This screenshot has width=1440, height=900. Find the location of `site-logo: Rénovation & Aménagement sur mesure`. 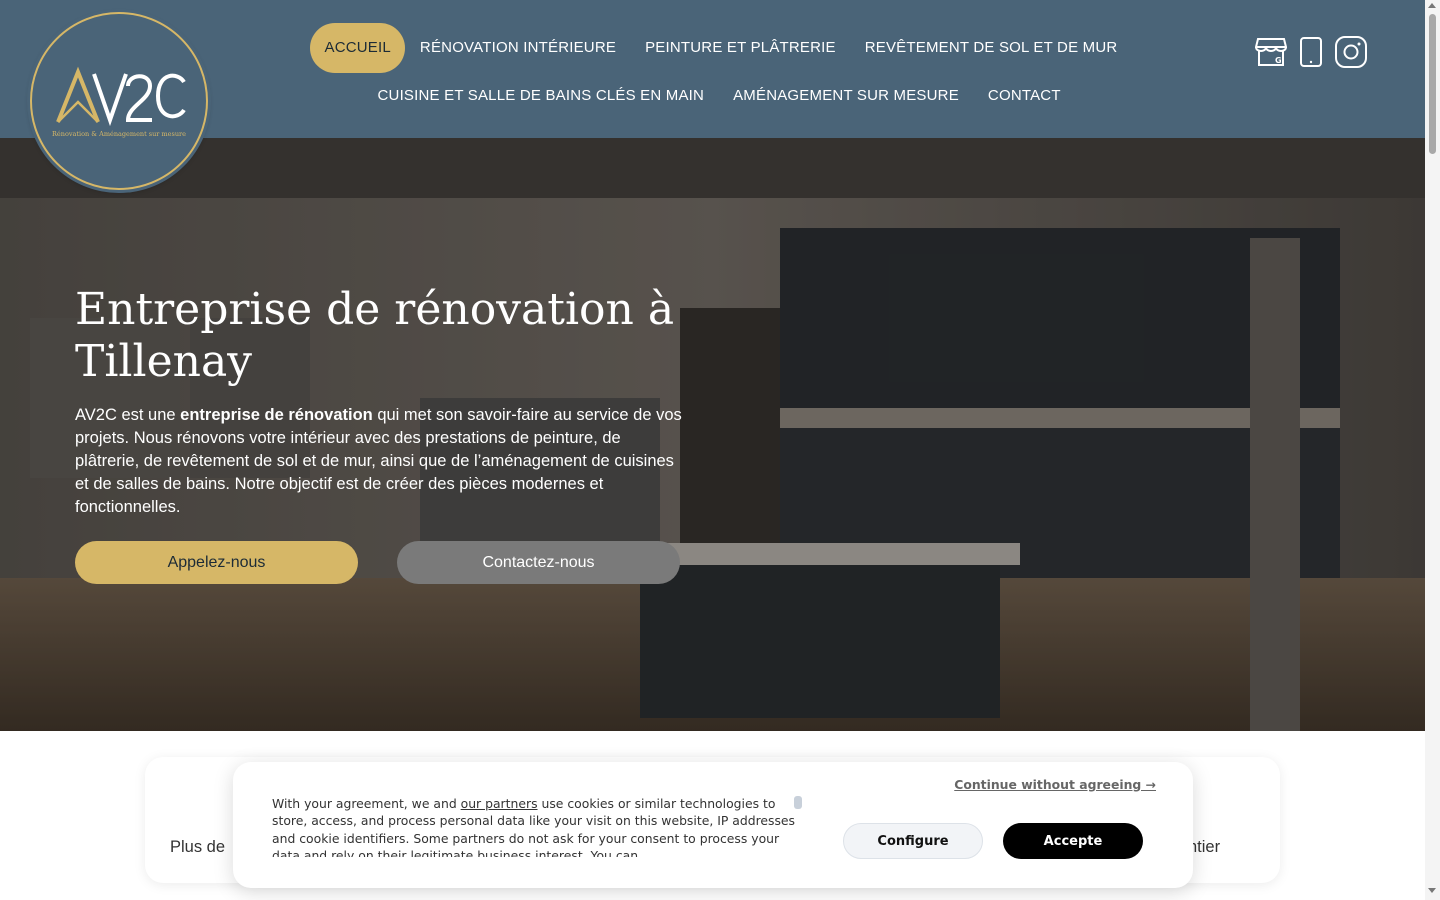

site-logo: Rénovation & Aménagement sur mesure is located at coordinates (119, 101).